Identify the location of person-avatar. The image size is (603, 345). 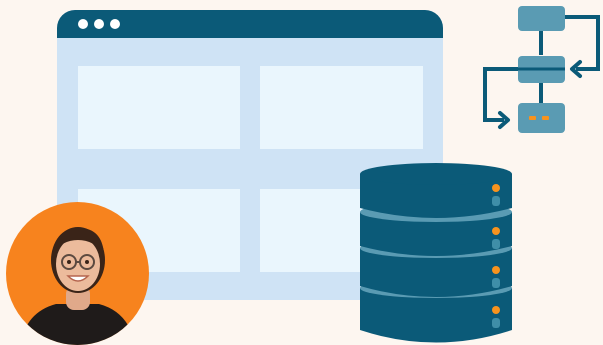
(77, 273).